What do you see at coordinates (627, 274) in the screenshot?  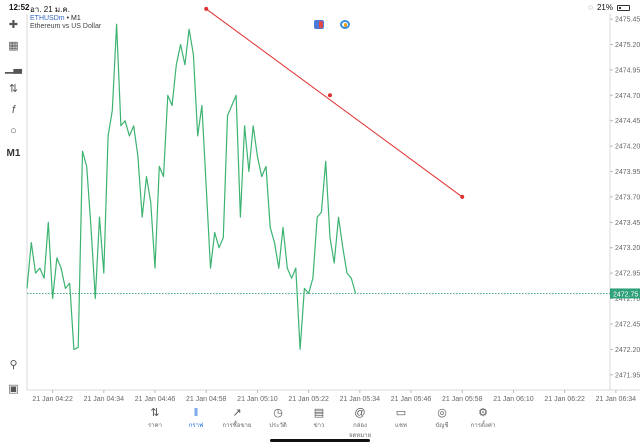 I see `y-tick-label: 2472.95` at bounding box center [627, 274].